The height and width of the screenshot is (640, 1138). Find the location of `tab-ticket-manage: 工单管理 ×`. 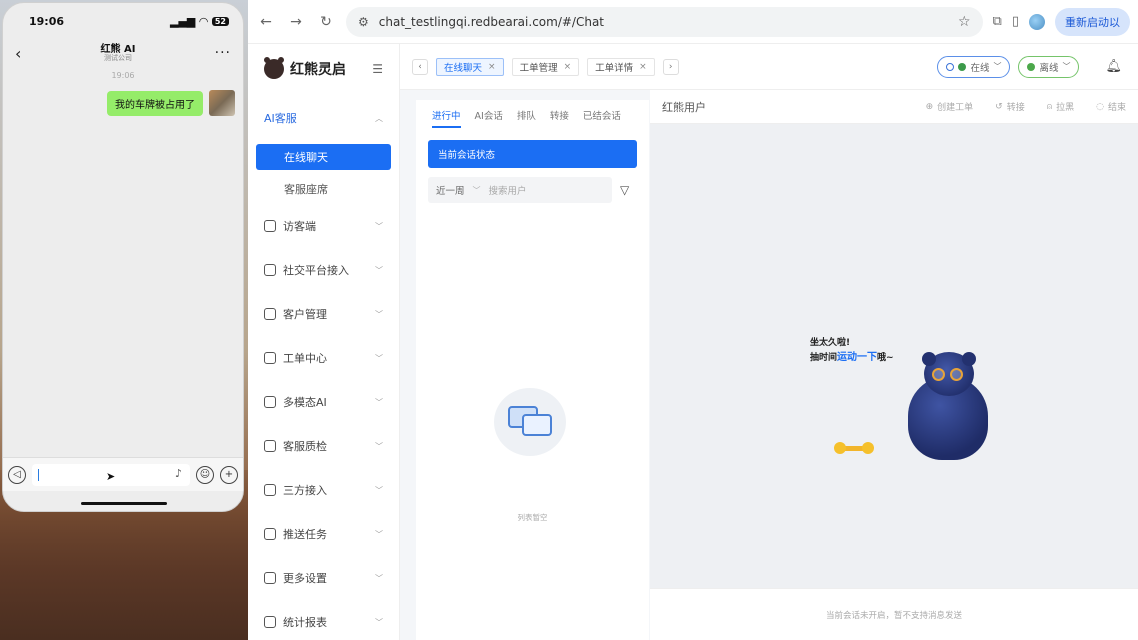

tab-ticket-manage: 工单管理 × is located at coordinates (545, 66).